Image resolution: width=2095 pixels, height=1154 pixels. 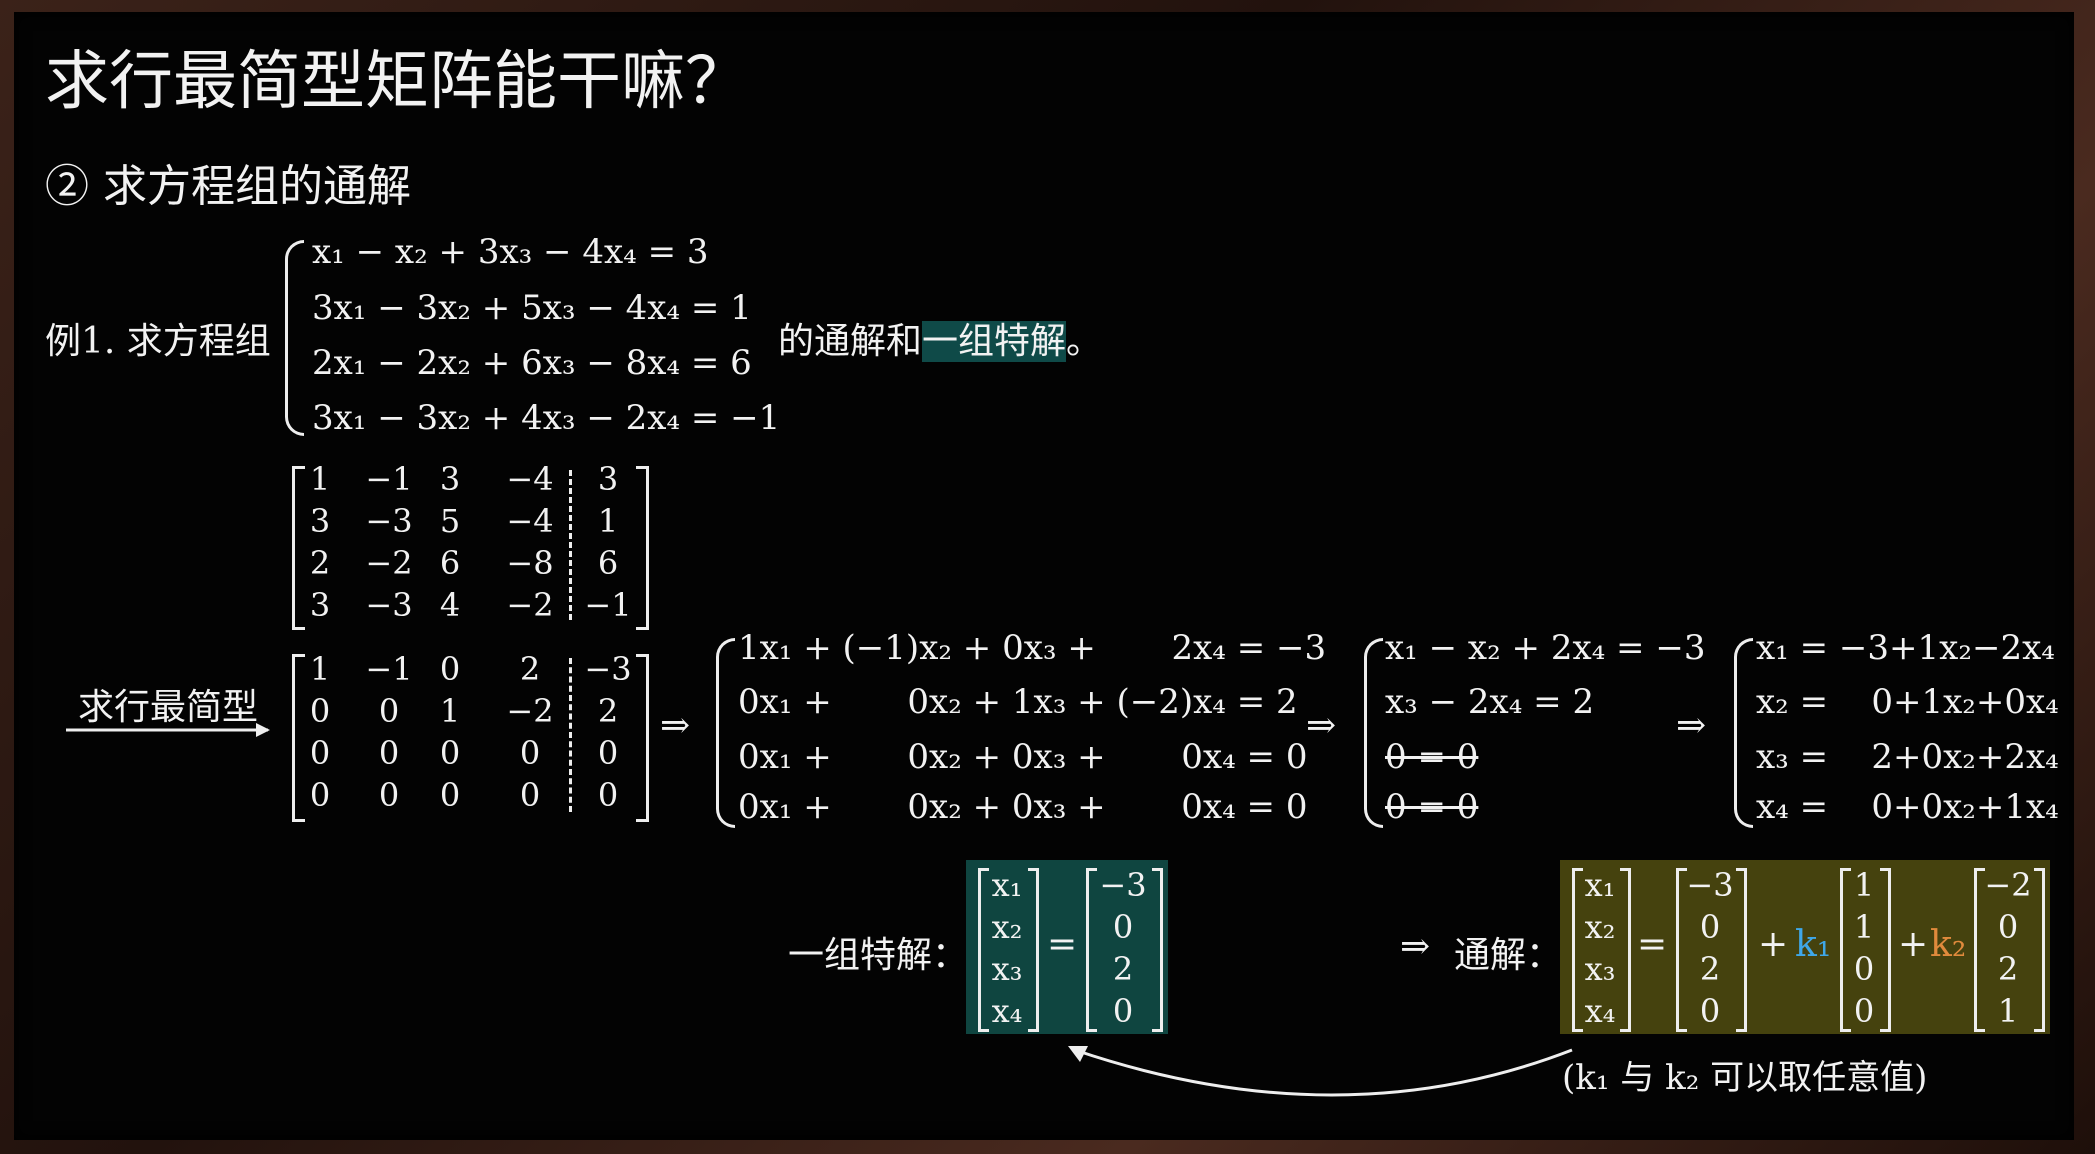 I want to click on curved-arrow-icon, so click(x=1320, y=1071).